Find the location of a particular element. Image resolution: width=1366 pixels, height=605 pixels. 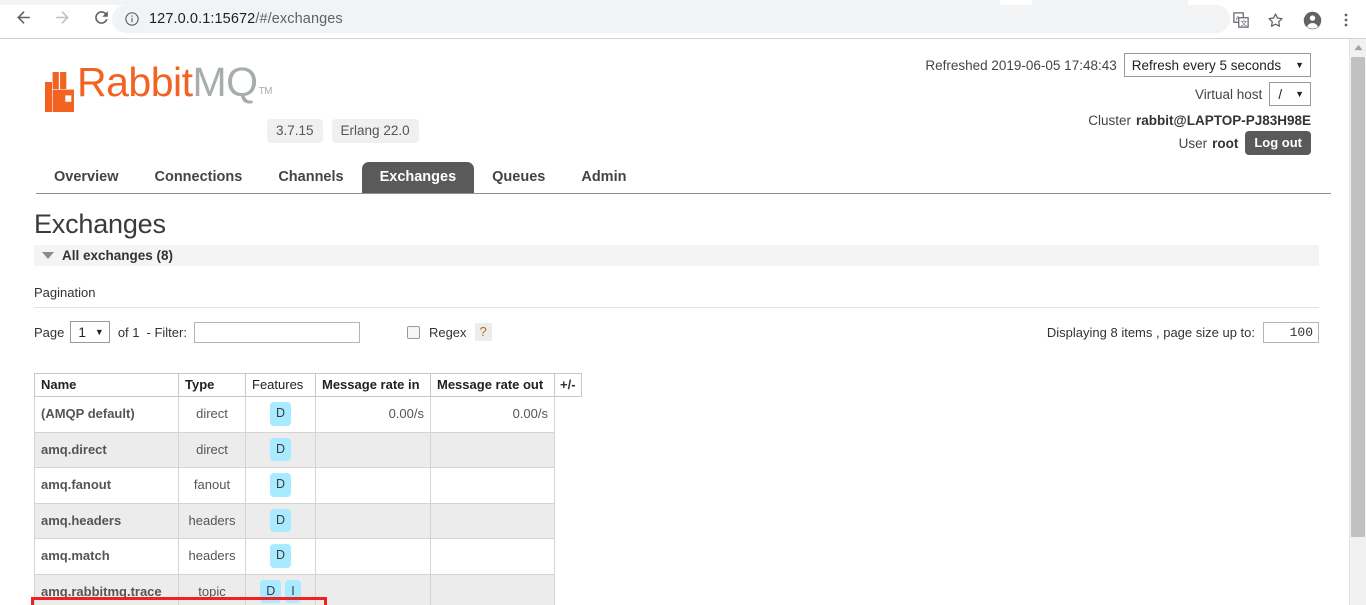

message-rate-in-value: 0.00/s is located at coordinates (373, 414).